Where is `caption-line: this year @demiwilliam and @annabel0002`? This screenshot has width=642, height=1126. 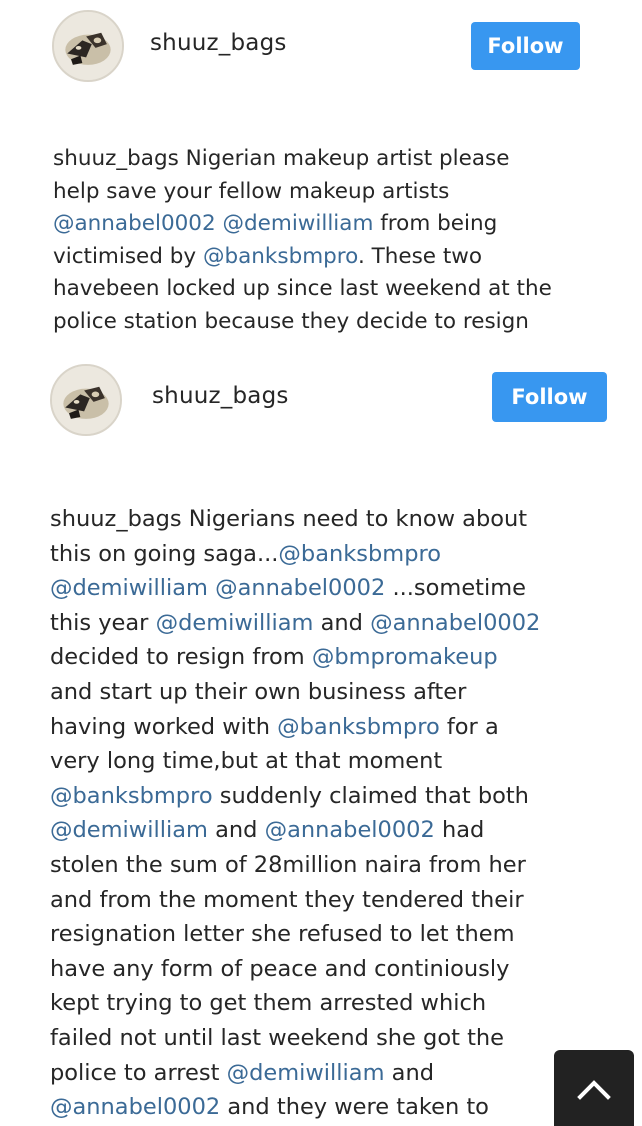 caption-line: this year @demiwilliam and @annabel0002 is located at coordinates (295, 623).